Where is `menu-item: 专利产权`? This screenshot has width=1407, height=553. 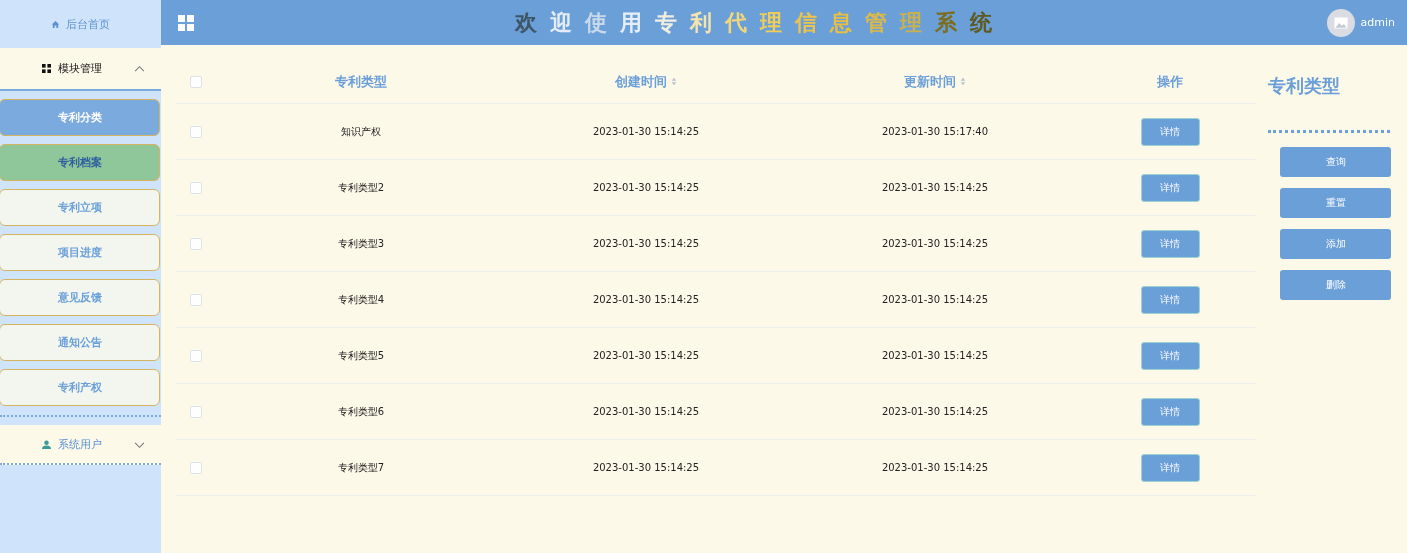
menu-item: 专利产权 is located at coordinates (80, 387).